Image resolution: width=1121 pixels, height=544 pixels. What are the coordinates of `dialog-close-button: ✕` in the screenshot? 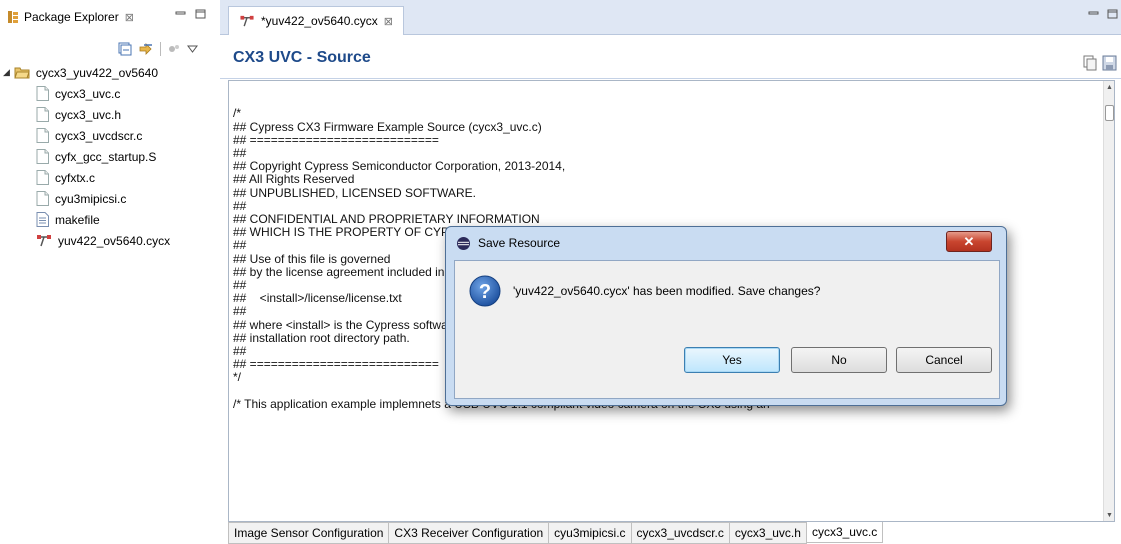 It's located at (969, 241).